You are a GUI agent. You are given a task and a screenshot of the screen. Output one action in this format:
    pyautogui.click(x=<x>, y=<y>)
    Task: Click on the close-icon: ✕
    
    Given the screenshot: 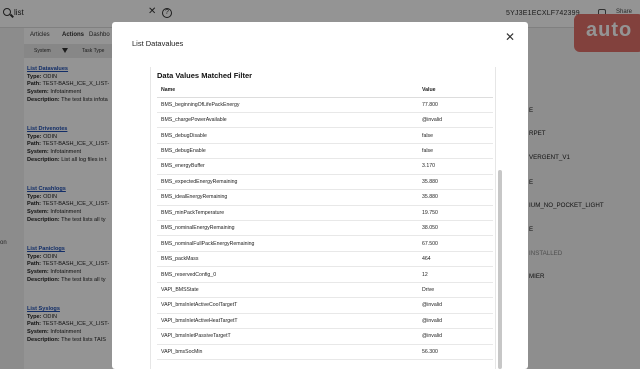 What is the action you would take?
    pyautogui.click(x=510, y=37)
    